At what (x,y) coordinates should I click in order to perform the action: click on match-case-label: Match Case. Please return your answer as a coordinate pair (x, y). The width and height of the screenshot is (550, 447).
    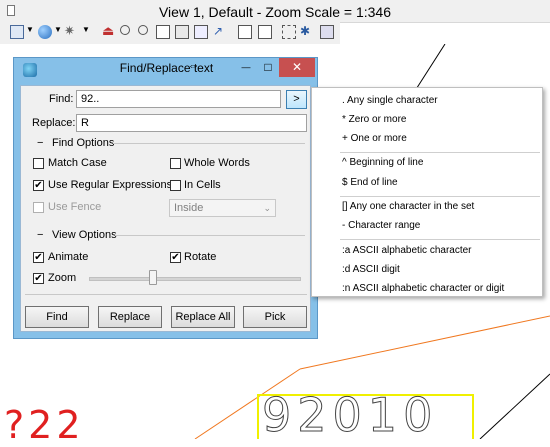
    Looking at the image, I should click on (77, 163).